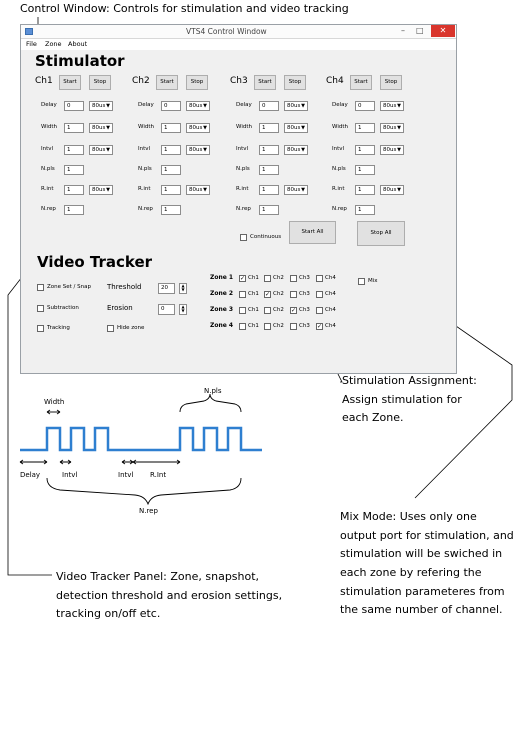  What do you see at coordinates (144, 491) in the screenshot?
I see `nrep-brace` at bounding box center [144, 491].